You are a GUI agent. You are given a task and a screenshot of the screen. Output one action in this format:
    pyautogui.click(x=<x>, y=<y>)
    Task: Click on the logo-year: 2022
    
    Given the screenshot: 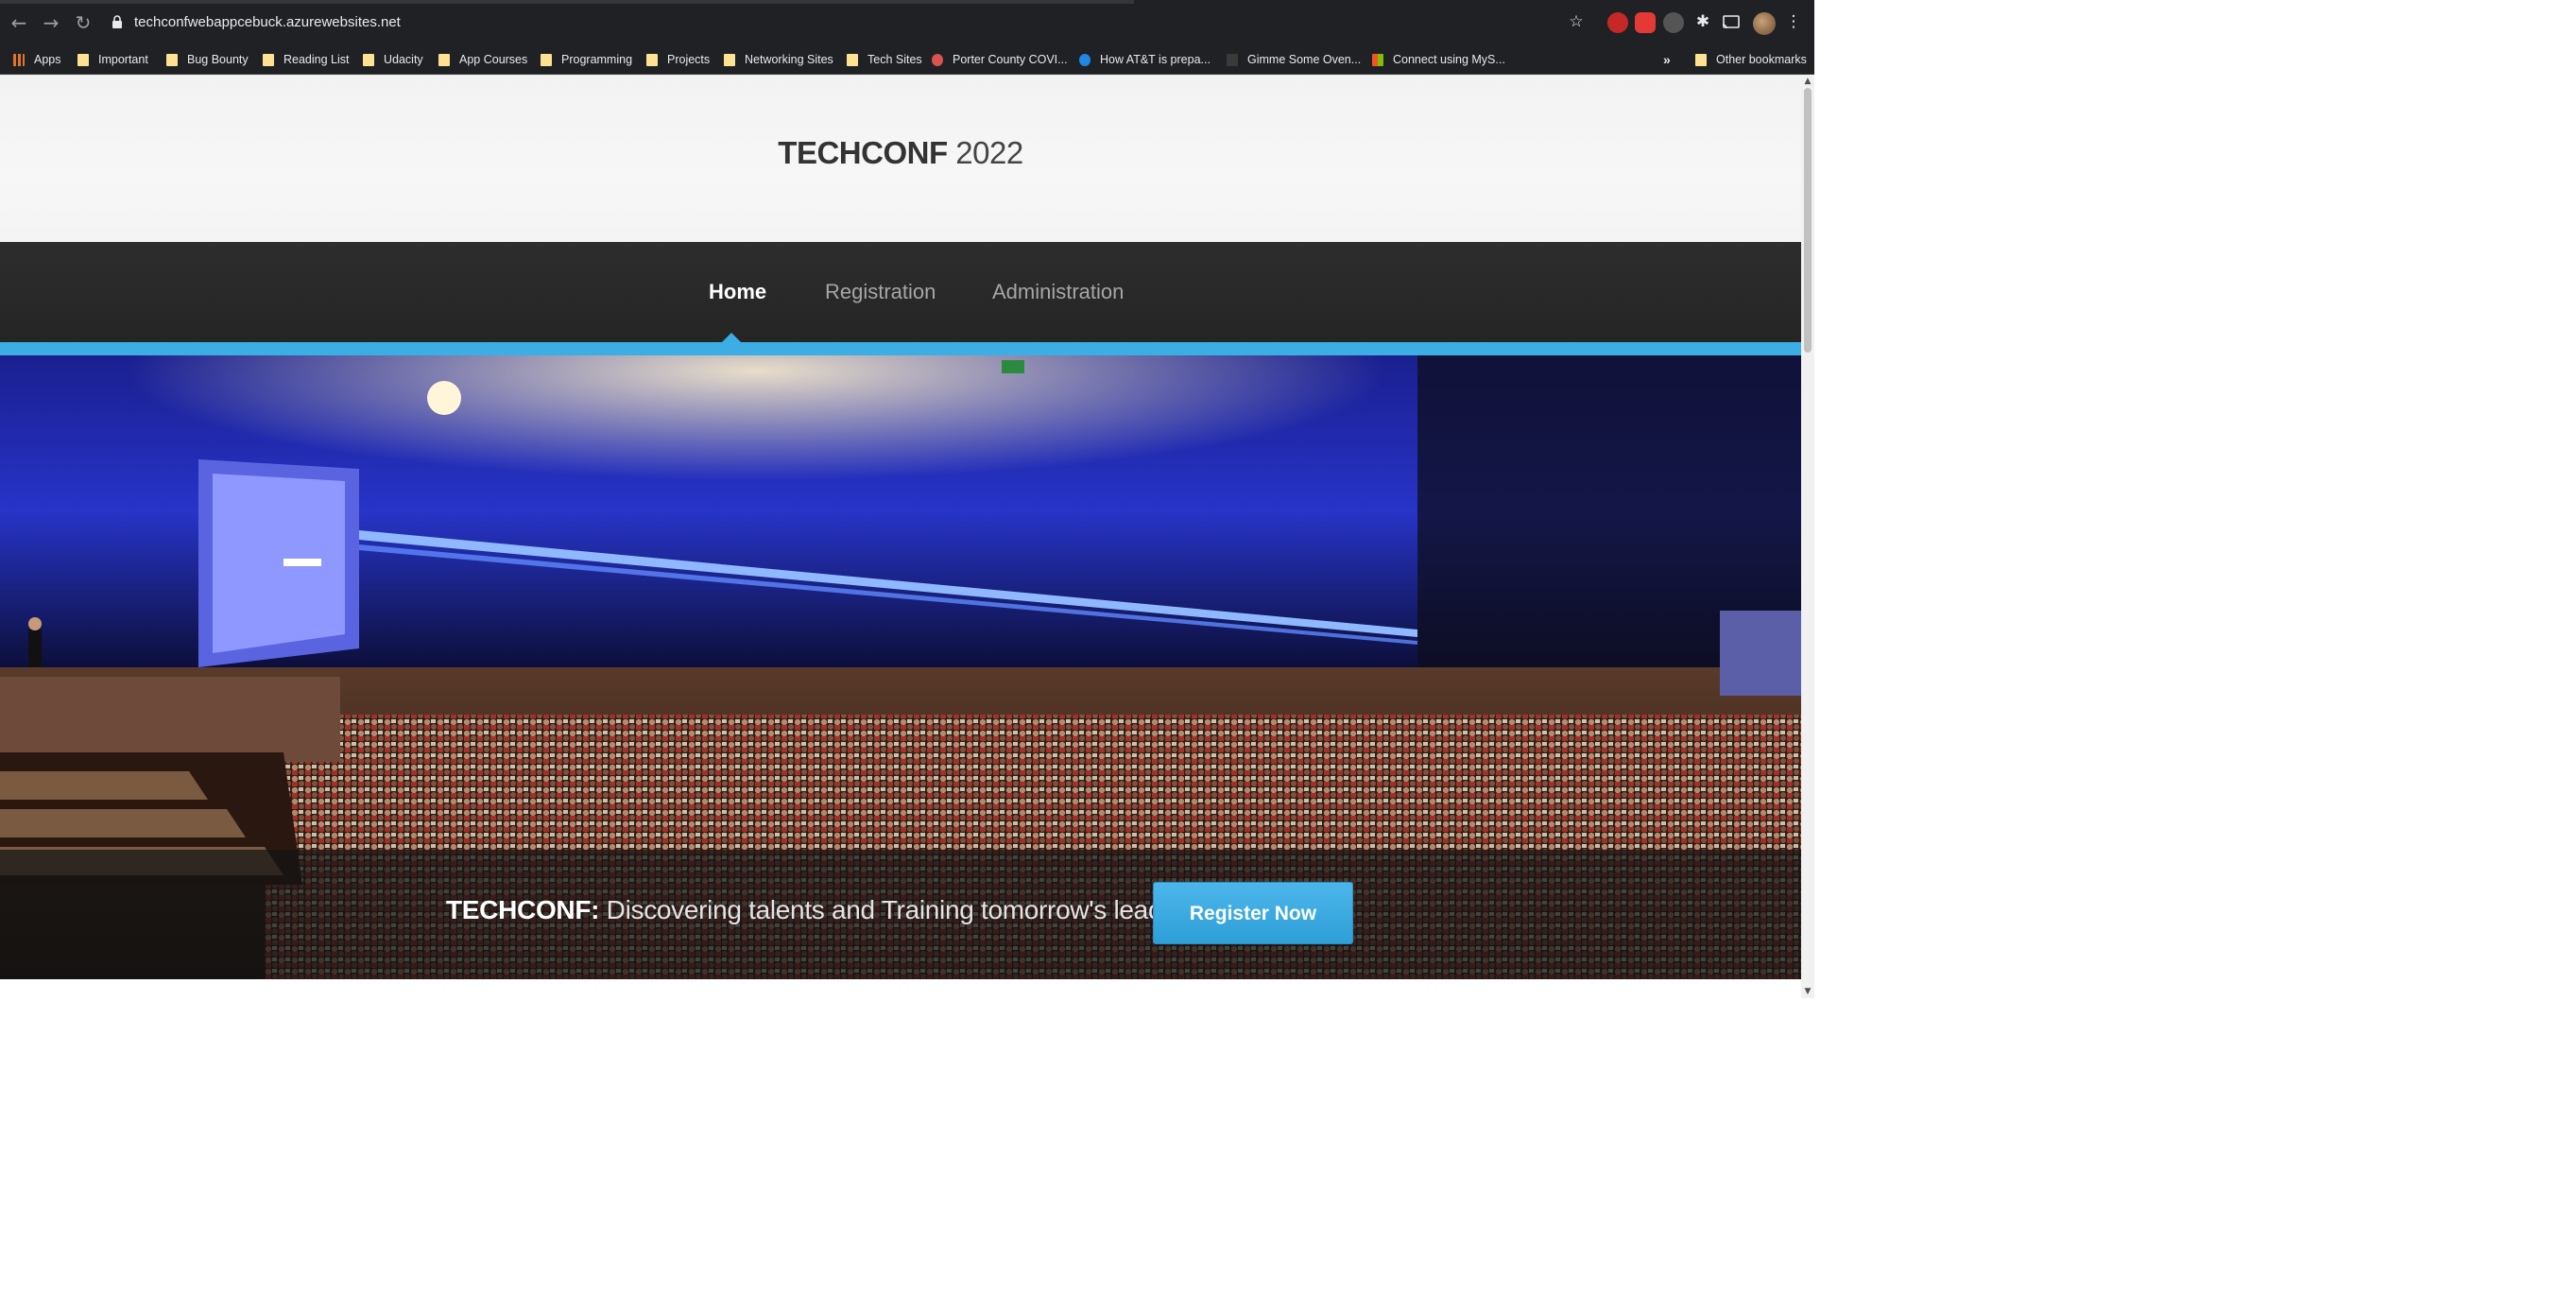 What is the action you would take?
    pyautogui.click(x=989, y=152)
    